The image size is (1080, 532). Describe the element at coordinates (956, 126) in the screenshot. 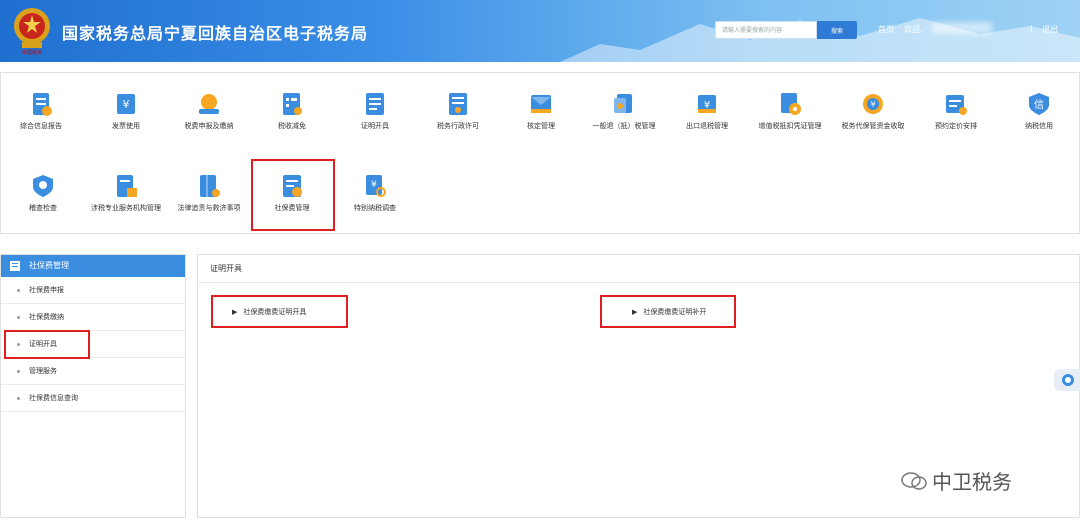

I see `tile-label: 预约定价安排` at that location.